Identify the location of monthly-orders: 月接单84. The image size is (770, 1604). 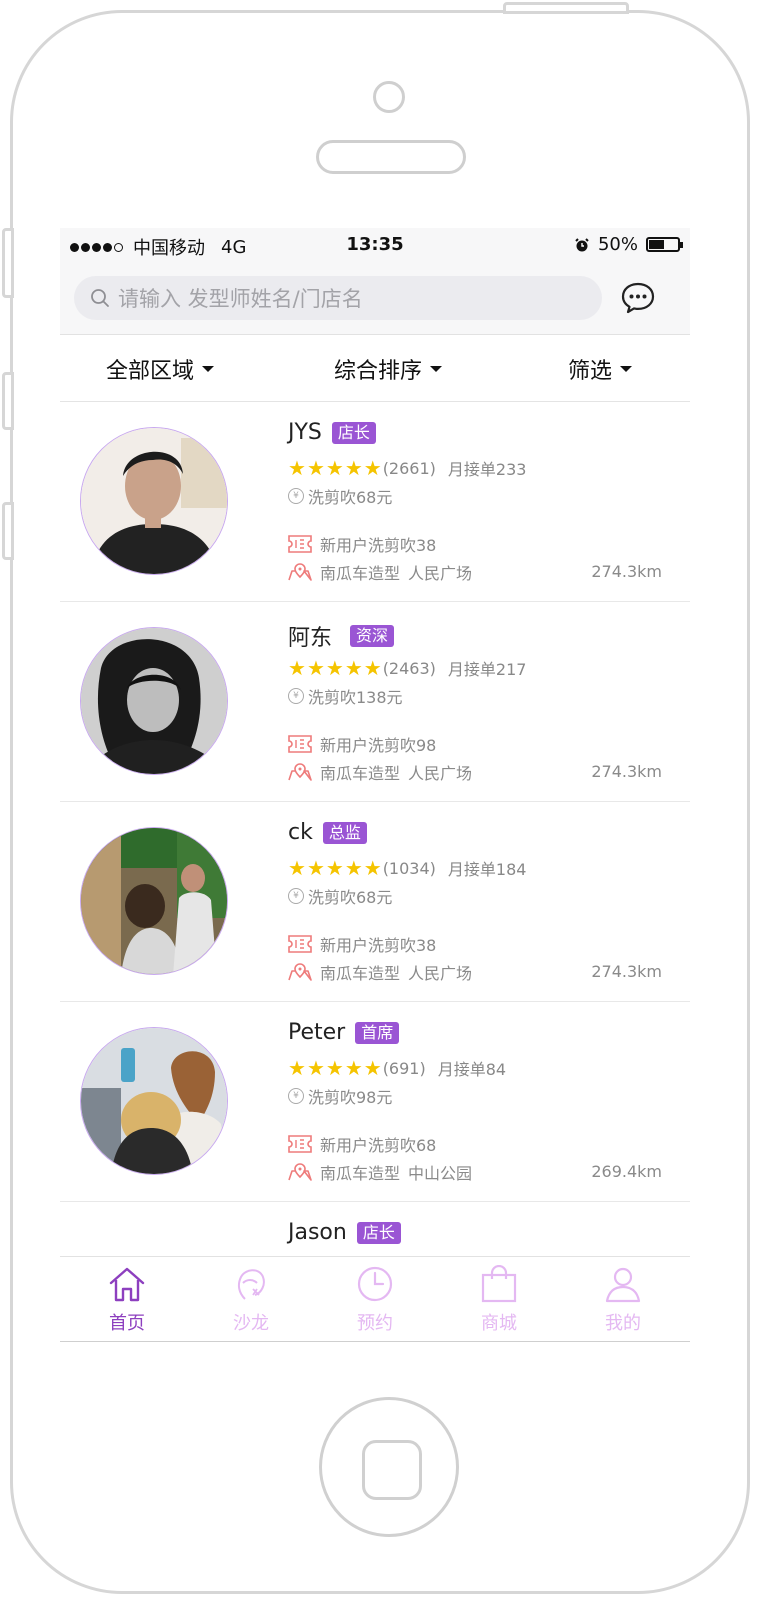
(472, 1069).